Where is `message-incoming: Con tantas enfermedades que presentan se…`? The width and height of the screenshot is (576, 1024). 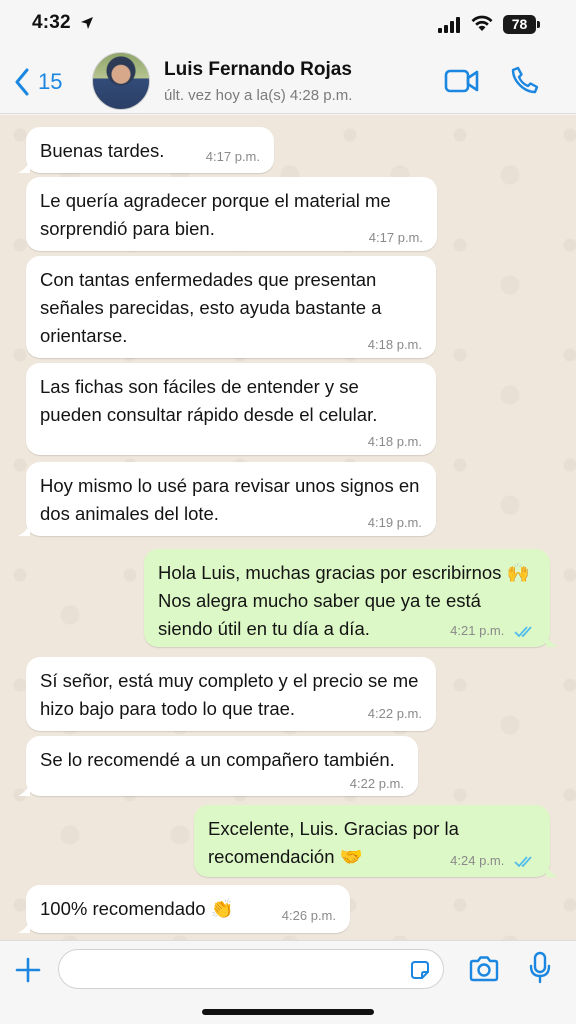 message-incoming: Con tantas enfermedades que presentan se… is located at coordinates (231, 307).